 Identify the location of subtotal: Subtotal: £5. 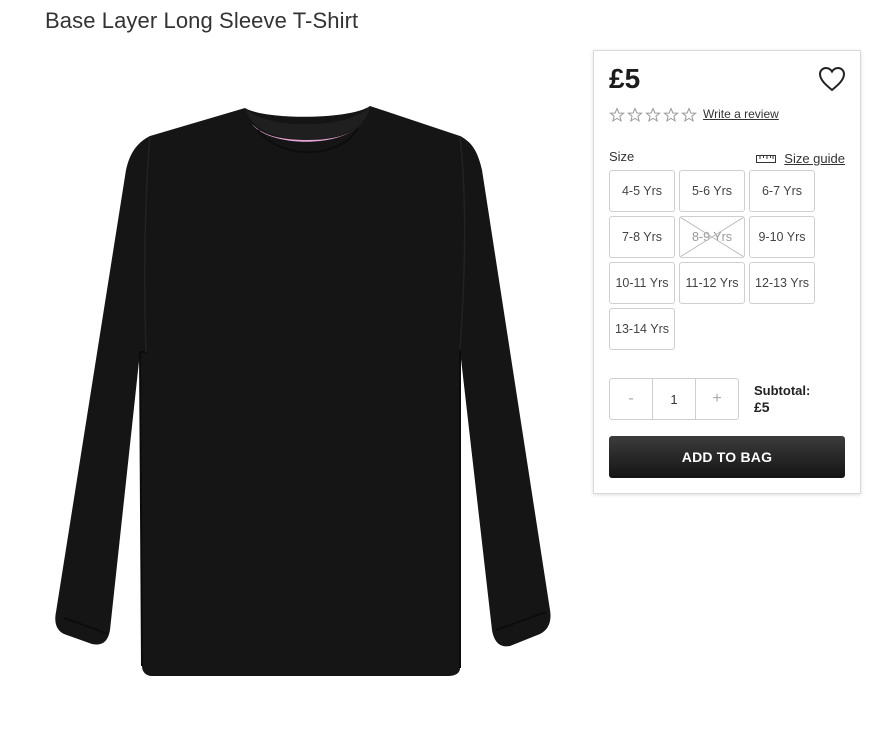
(782, 399).